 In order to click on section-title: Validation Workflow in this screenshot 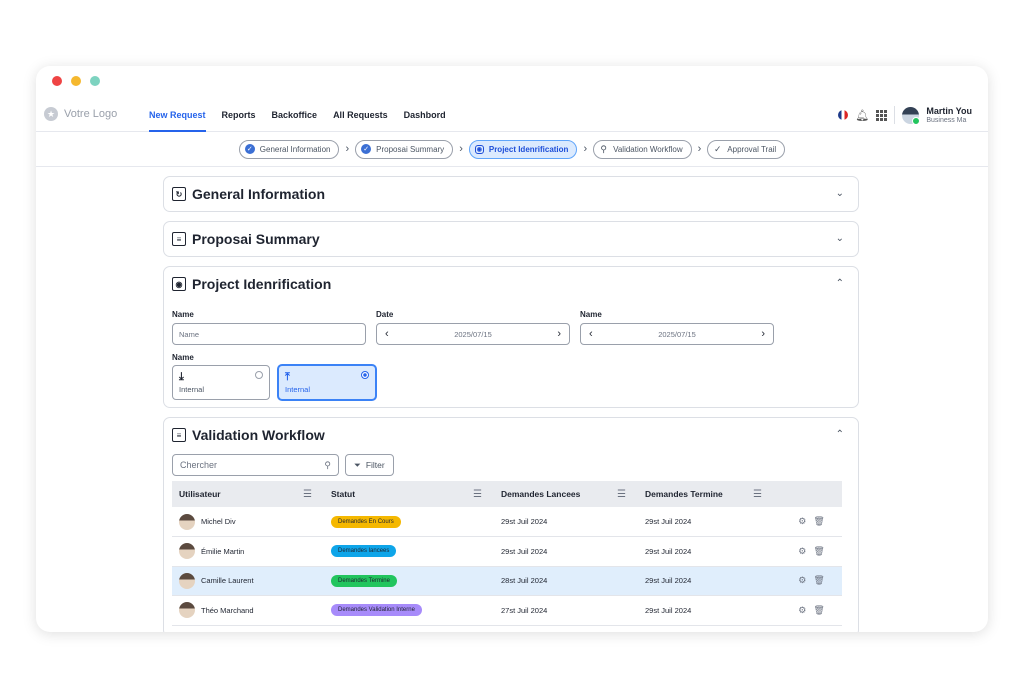, I will do `click(258, 435)`.